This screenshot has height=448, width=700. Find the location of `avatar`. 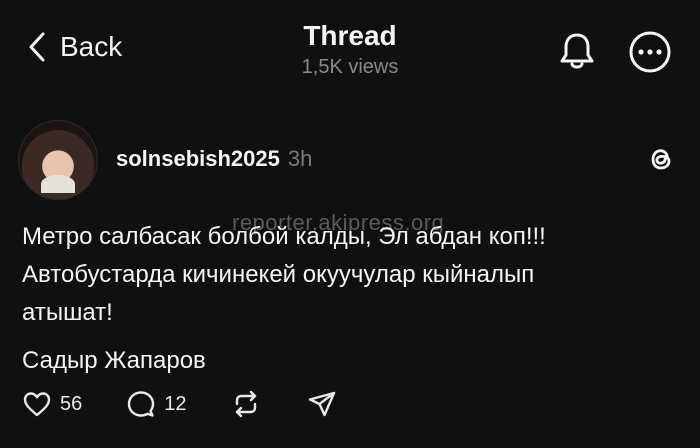

avatar is located at coordinates (58, 160).